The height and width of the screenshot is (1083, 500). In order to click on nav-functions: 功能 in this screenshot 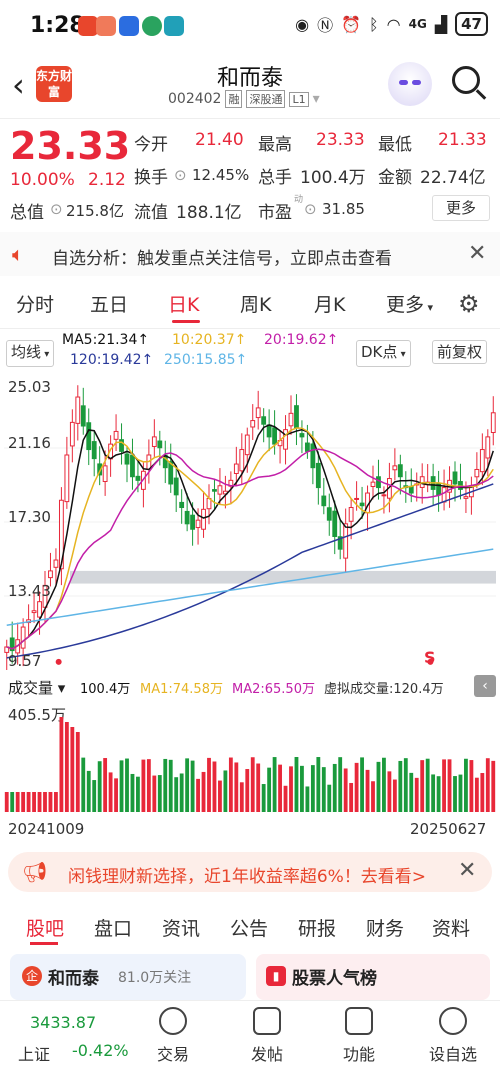, I will do `click(359, 1036)`.